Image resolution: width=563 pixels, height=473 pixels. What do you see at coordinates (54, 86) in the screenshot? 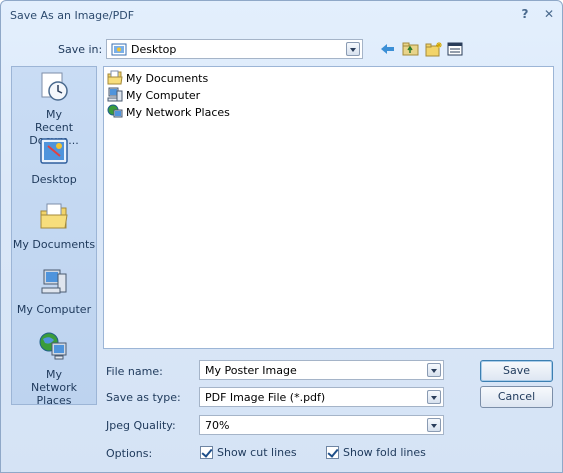
I see `recent-documents-icon` at bounding box center [54, 86].